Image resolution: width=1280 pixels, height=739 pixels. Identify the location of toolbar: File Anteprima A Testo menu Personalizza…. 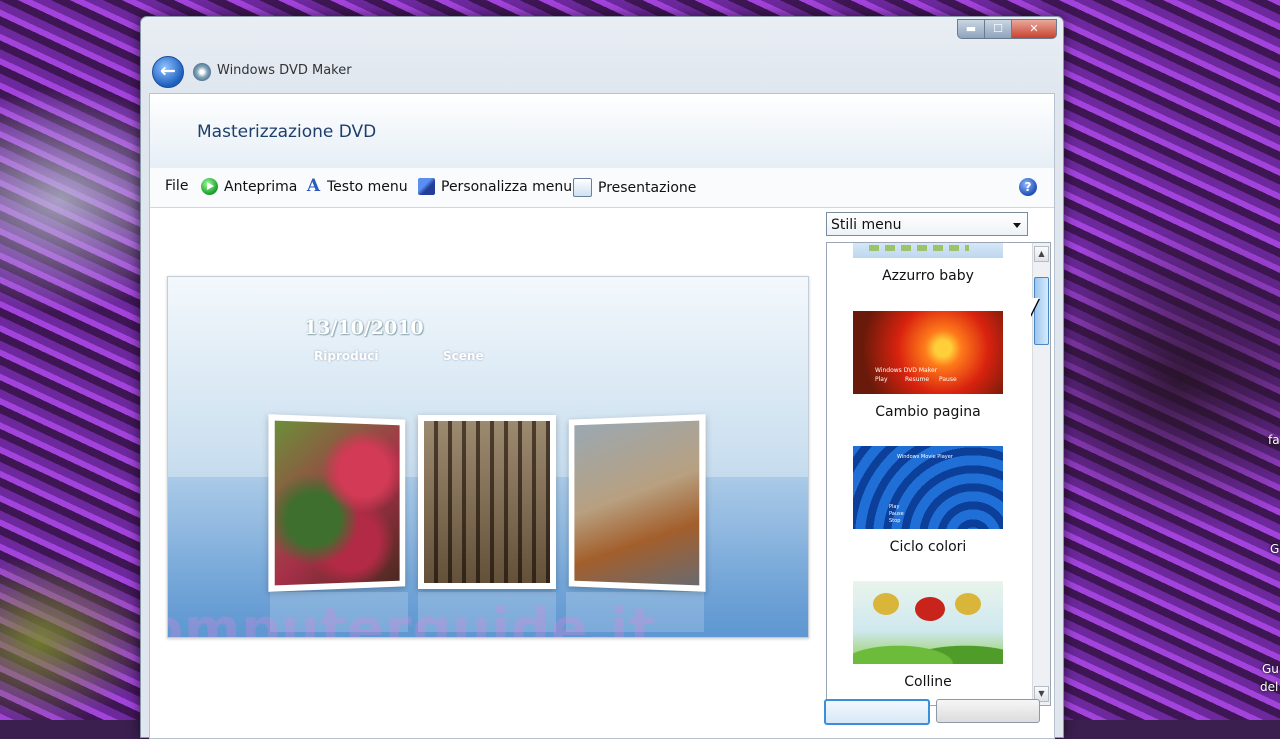
(602, 188).